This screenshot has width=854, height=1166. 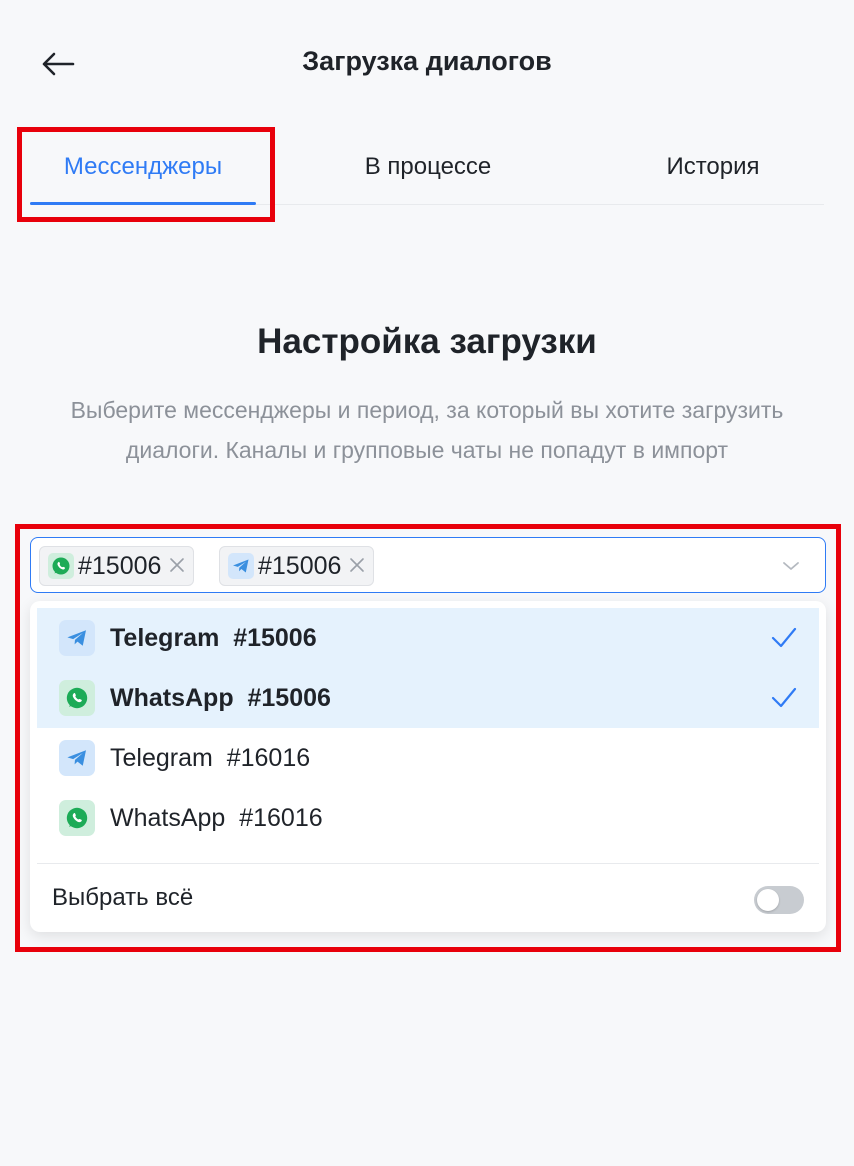 What do you see at coordinates (713, 166) in the screenshot?
I see `tab-history: История` at bounding box center [713, 166].